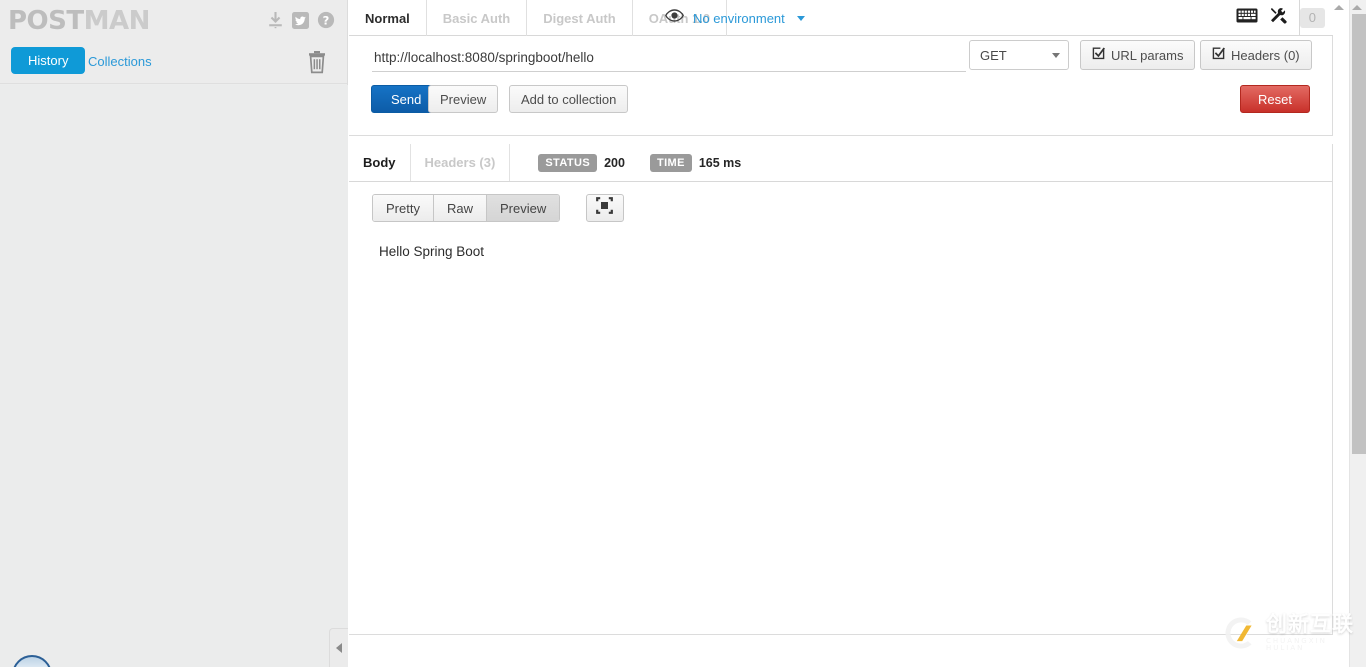  I want to click on watermark-logo: 创新互联 CHUANGXIN HULIAN, so click(1291, 633).